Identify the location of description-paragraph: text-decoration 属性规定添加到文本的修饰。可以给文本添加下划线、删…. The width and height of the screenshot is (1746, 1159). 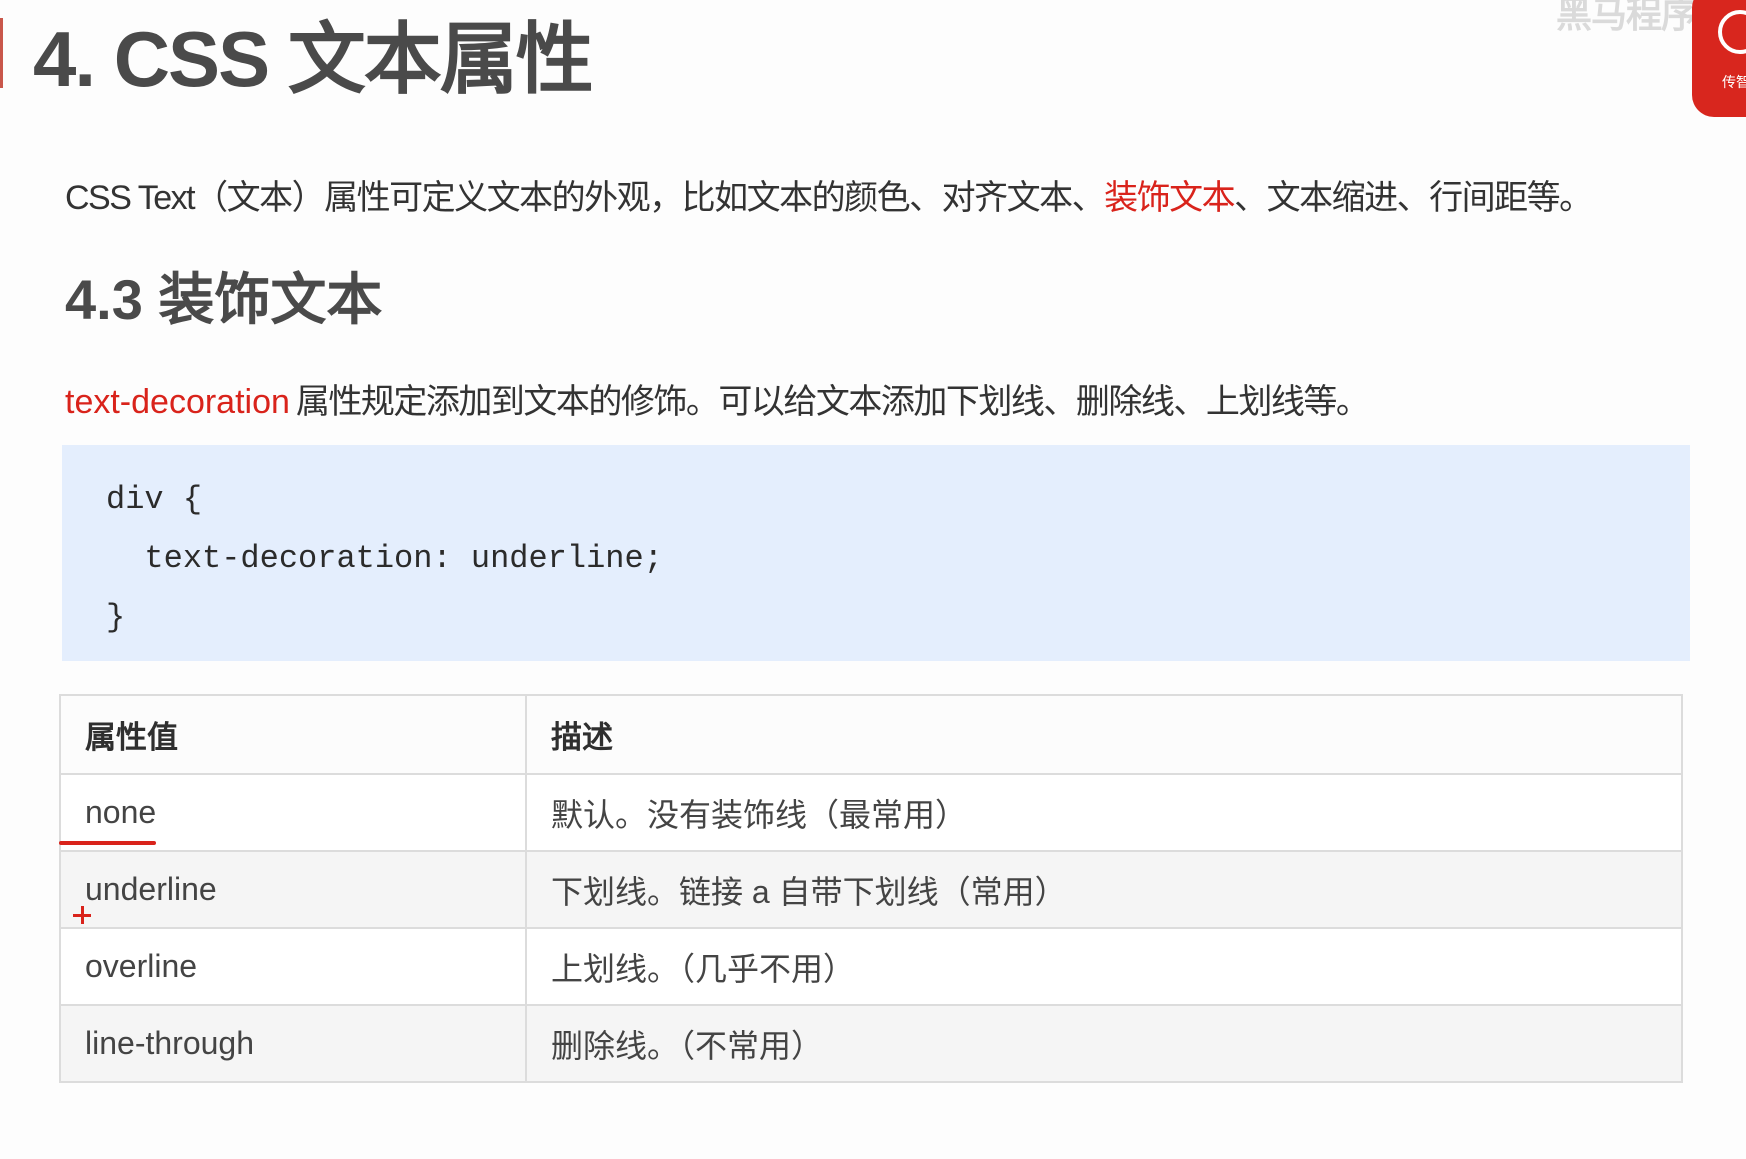
(717, 402).